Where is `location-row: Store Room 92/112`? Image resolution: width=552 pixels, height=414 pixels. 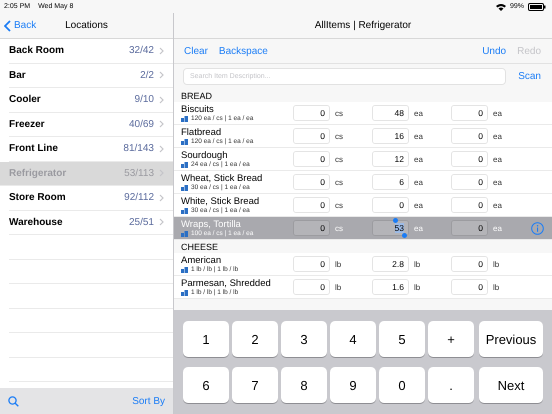 location-row: Store Room 92/112 is located at coordinates (91, 198).